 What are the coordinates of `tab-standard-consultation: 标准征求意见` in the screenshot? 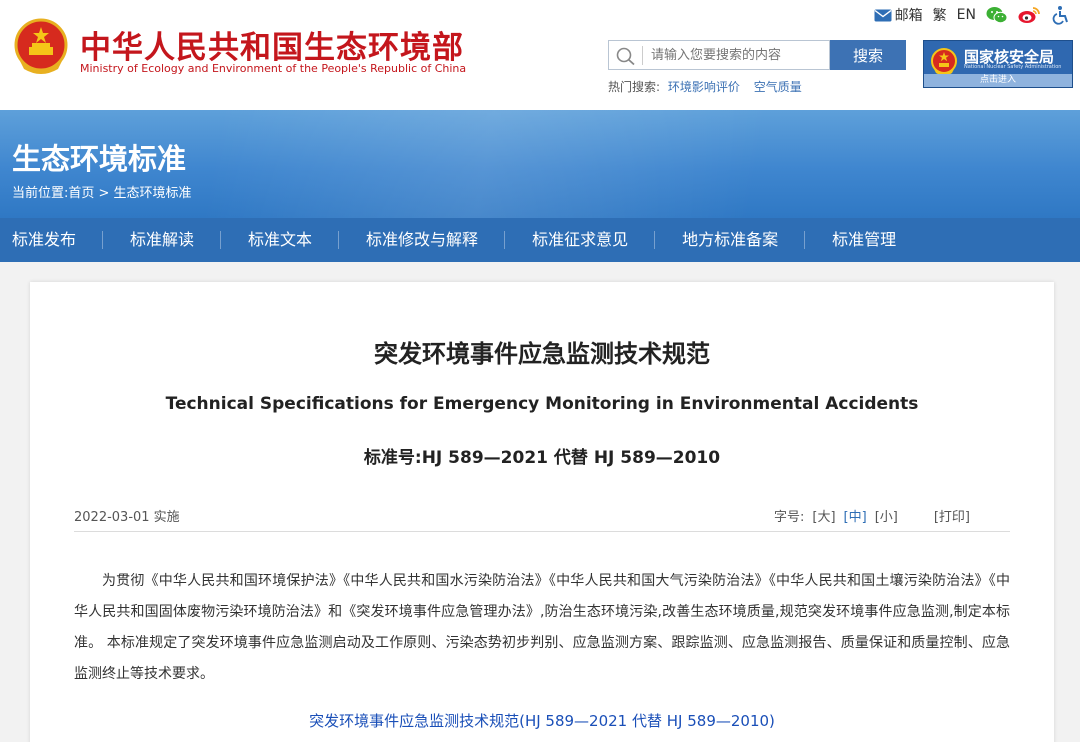 It's located at (580, 240).